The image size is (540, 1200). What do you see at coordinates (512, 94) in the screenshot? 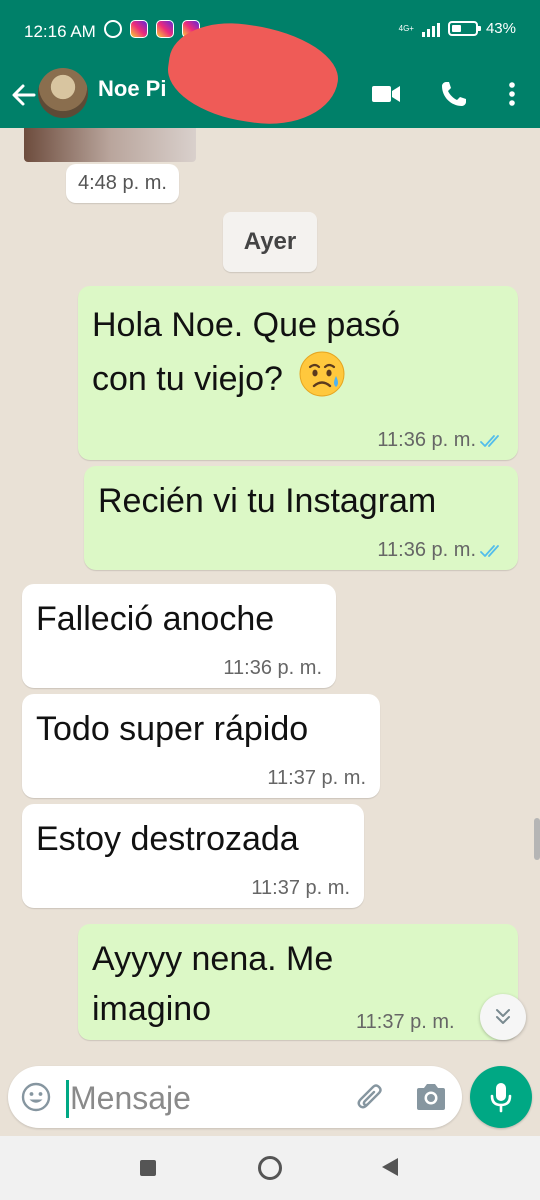
I see `more-options-icon` at bounding box center [512, 94].